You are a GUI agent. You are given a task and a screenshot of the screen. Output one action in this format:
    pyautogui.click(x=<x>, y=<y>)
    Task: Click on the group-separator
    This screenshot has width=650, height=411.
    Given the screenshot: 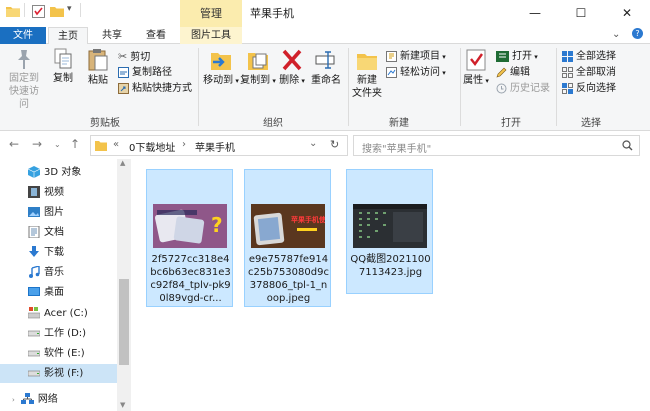 What is the action you would take?
    pyautogui.click(x=556, y=87)
    